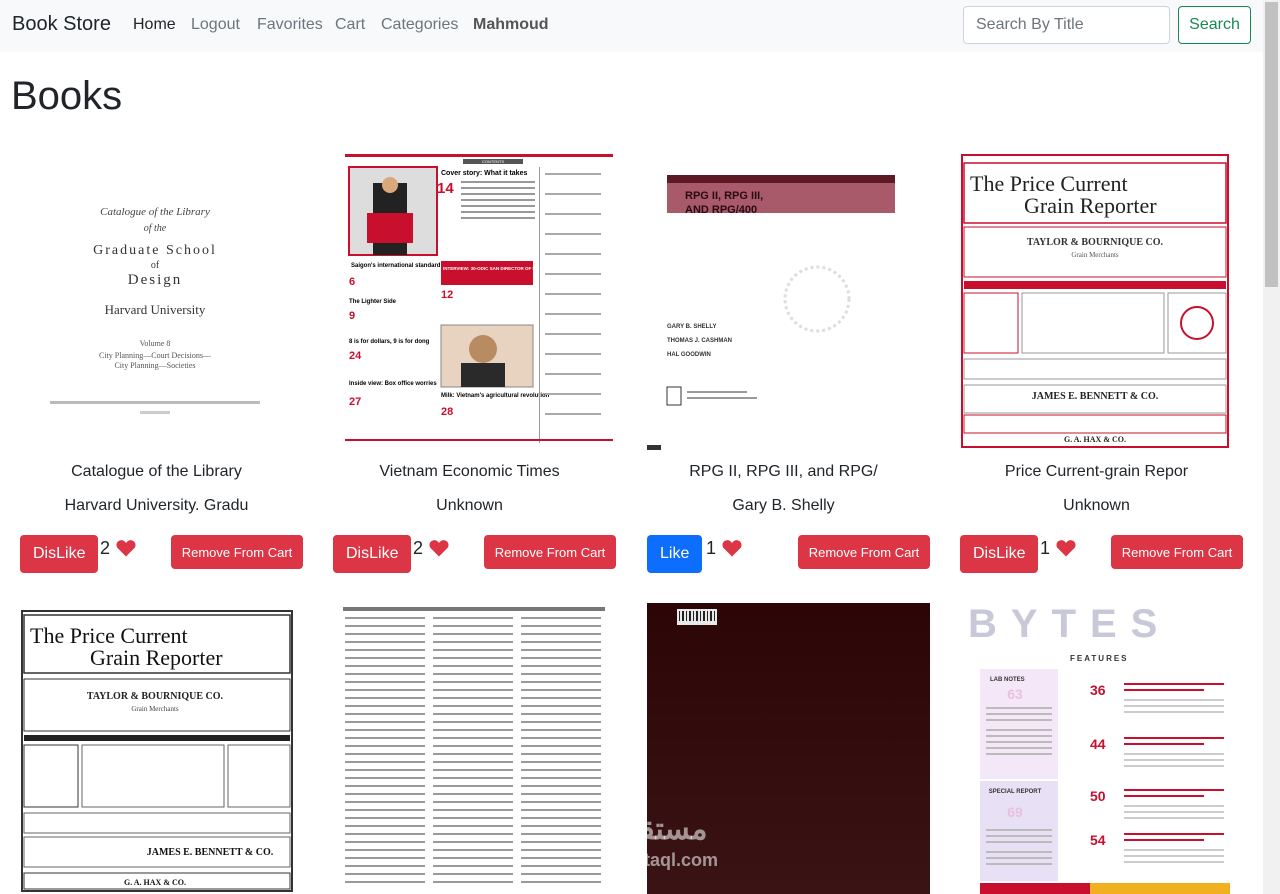 The image size is (1280, 894). I want to click on cover-text: 54, so click(1098, 840).